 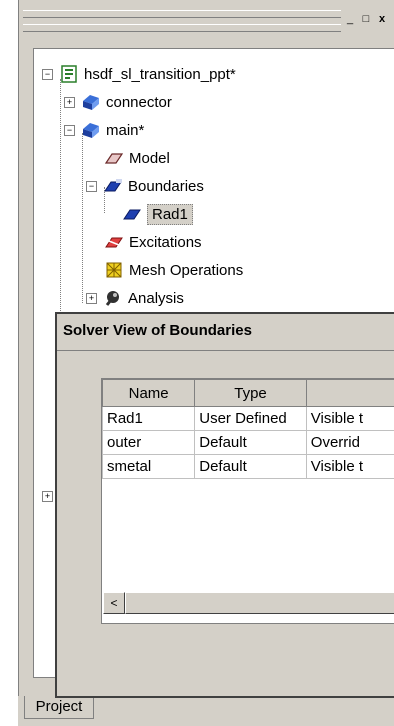 What do you see at coordinates (182, 28) in the screenshot?
I see `titlebar-grip-lower` at bounding box center [182, 28].